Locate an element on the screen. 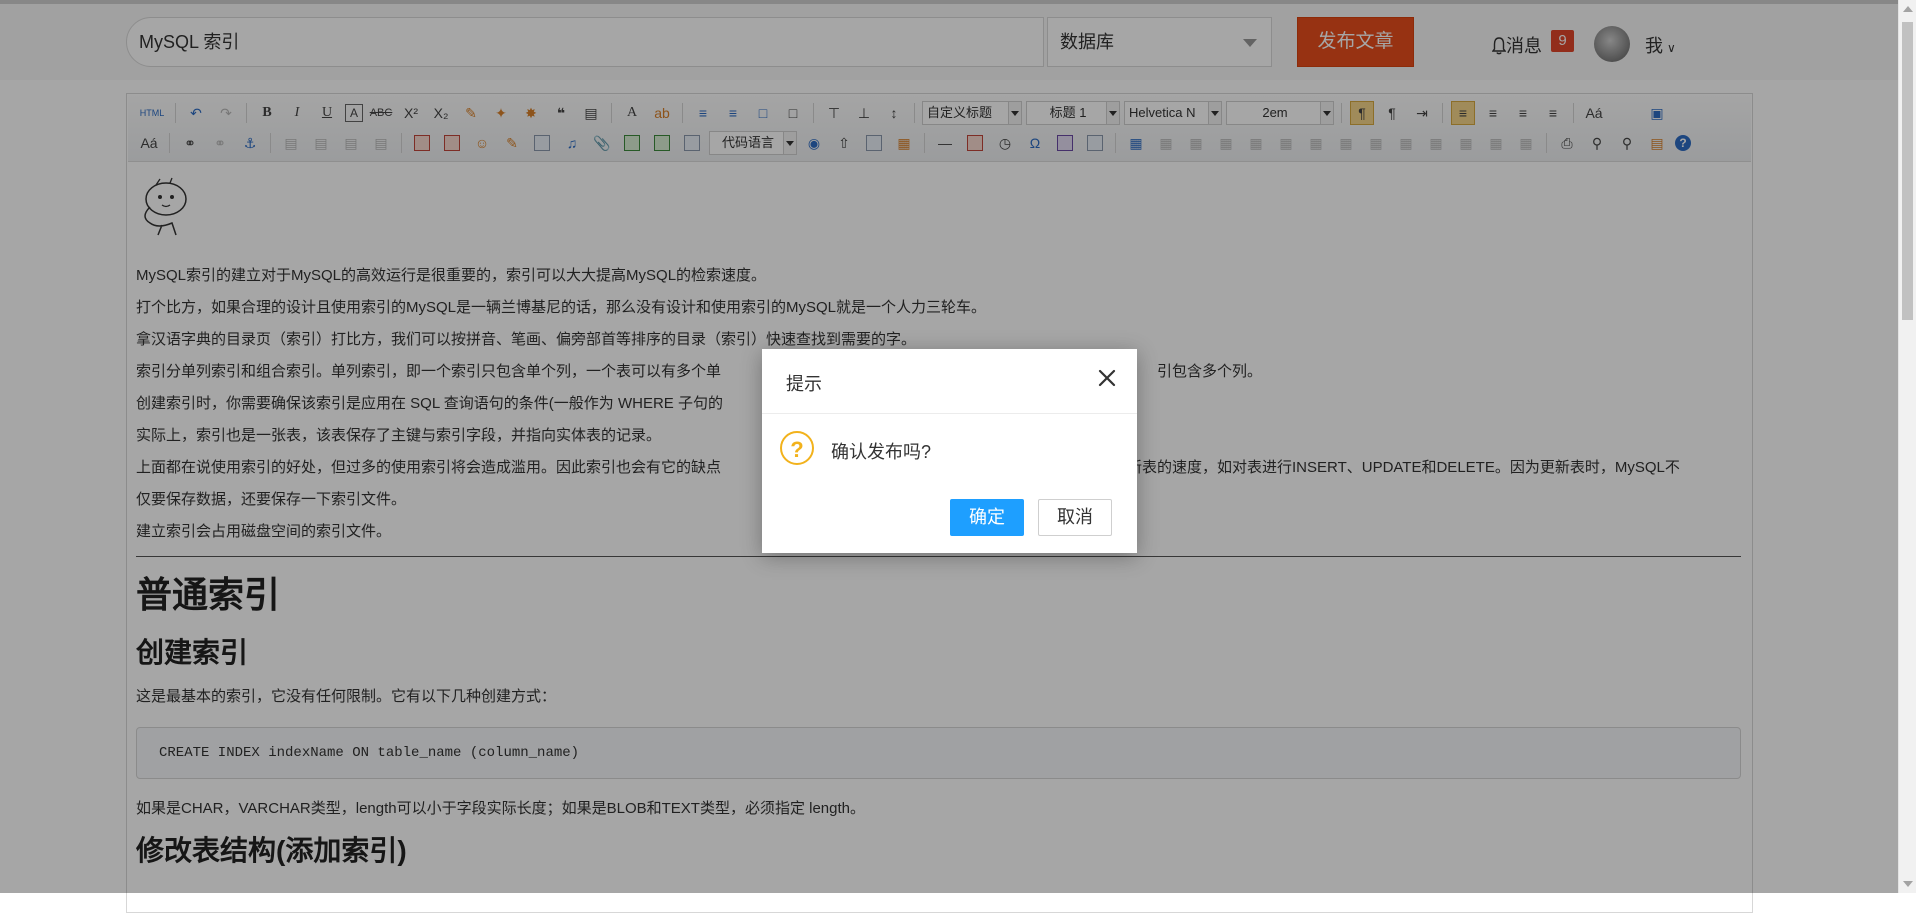 Image resolution: width=1916 pixels, height=913 pixels. scroll-down-icon is located at coordinates (1908, 884).